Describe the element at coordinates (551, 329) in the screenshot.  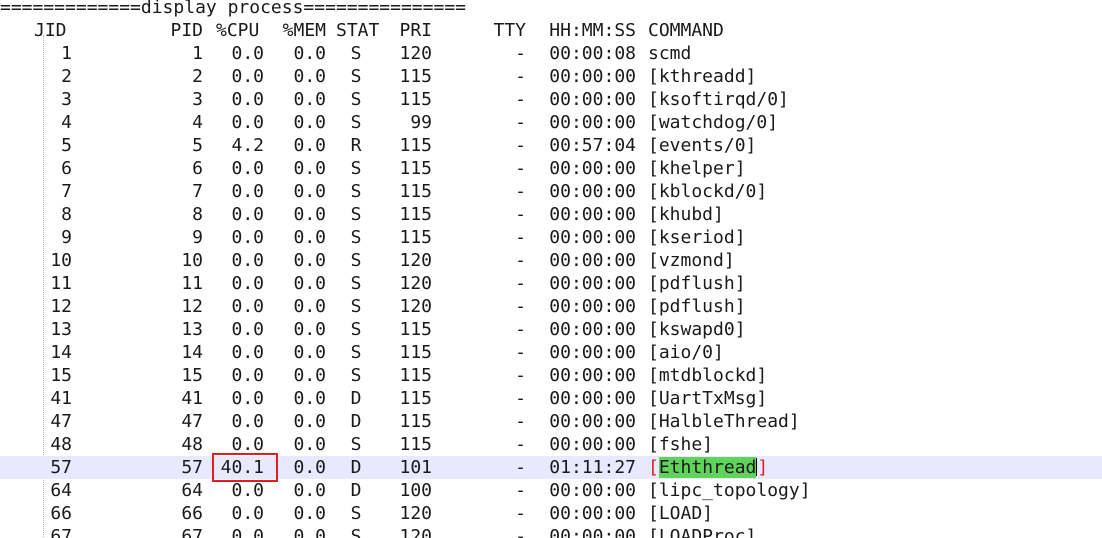
I see `table-row: 13 13 0.0 0.0 S 115 - 00:00:00 [kswapd0]` at that location.